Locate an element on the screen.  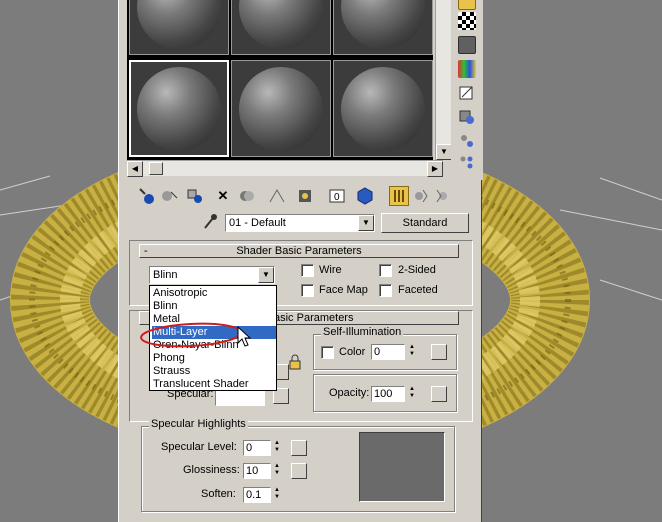
dropdown-item-blinn: Blinn is located at coordinates (214, 306).